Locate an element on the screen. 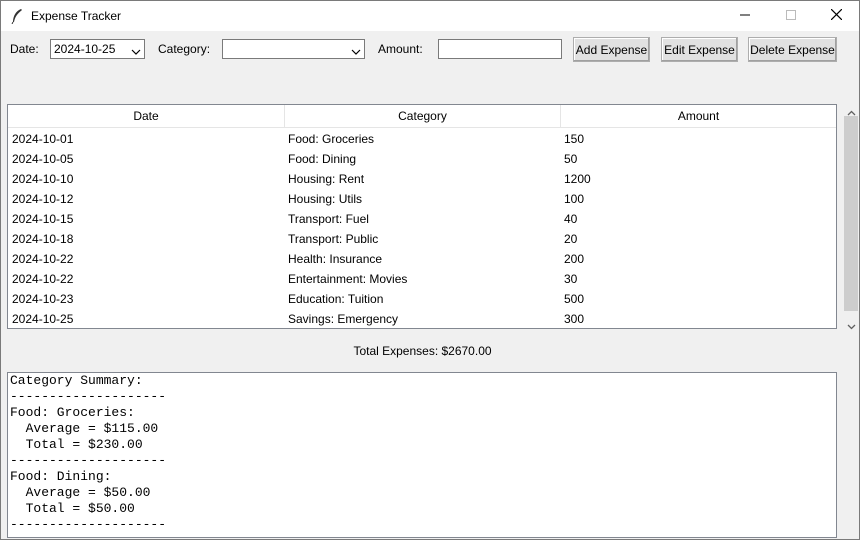  date-value: 2024-10-25 is located at coordinates (85, 49).